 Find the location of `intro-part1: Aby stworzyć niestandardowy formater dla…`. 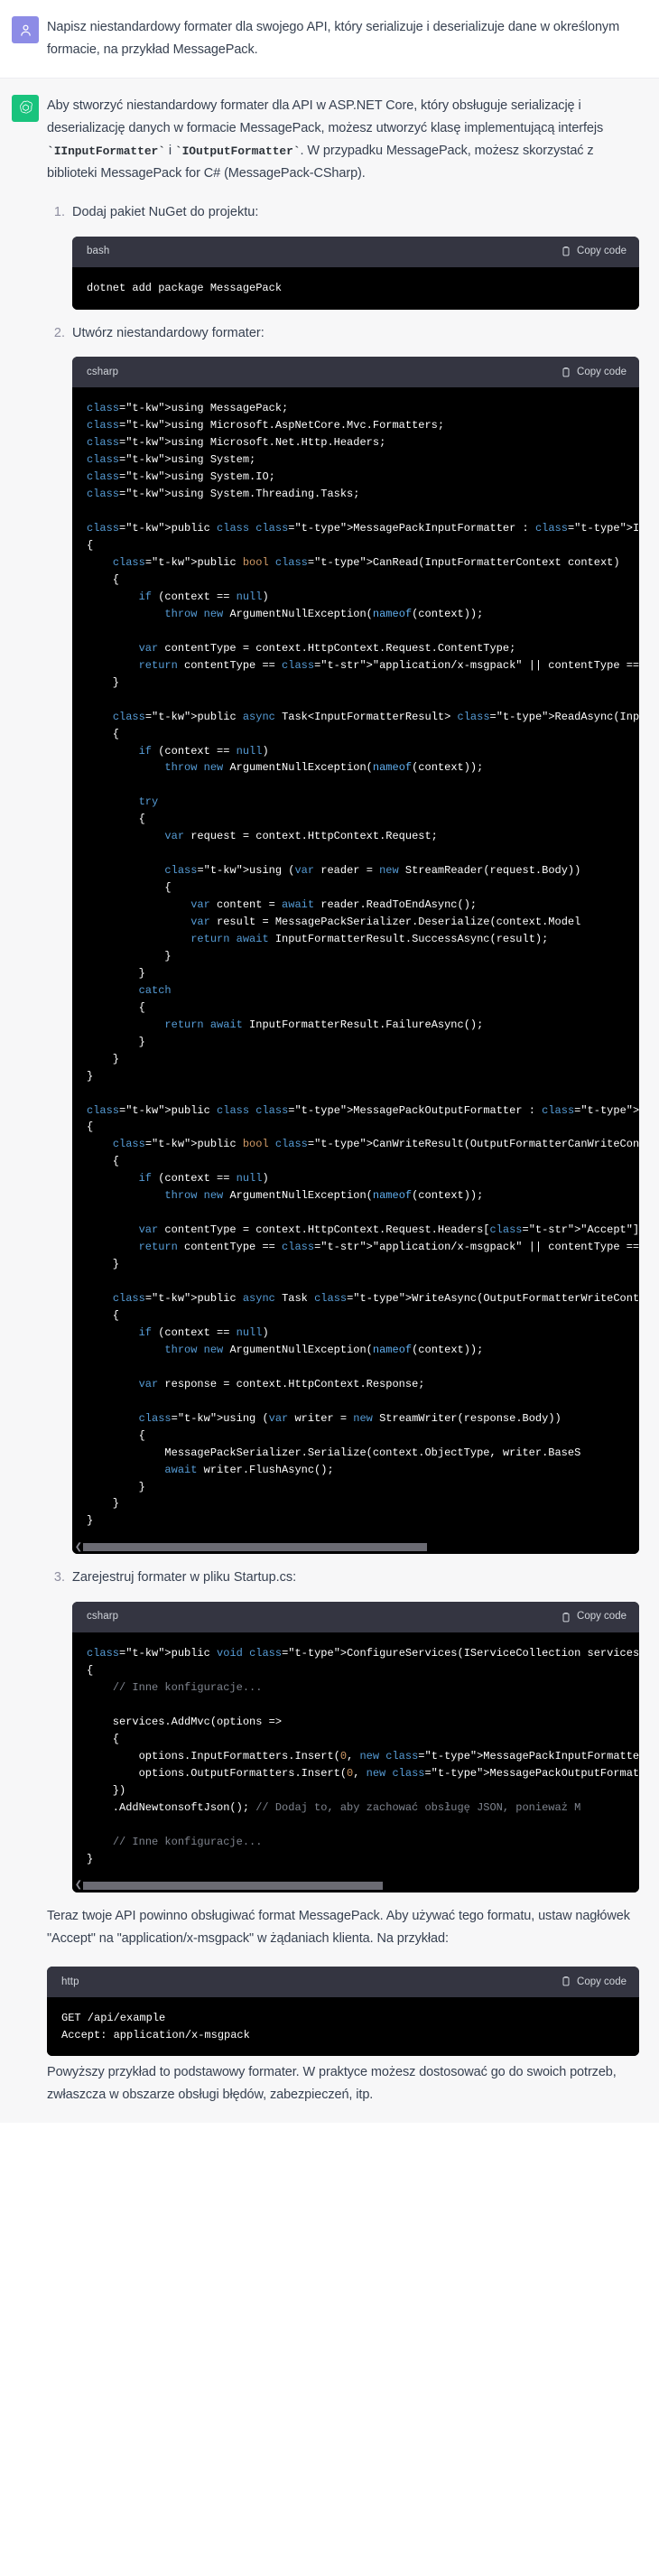

intro-part1: Aby stworzyć niestandardowy formater dla… is located at coordinates (325, 116).